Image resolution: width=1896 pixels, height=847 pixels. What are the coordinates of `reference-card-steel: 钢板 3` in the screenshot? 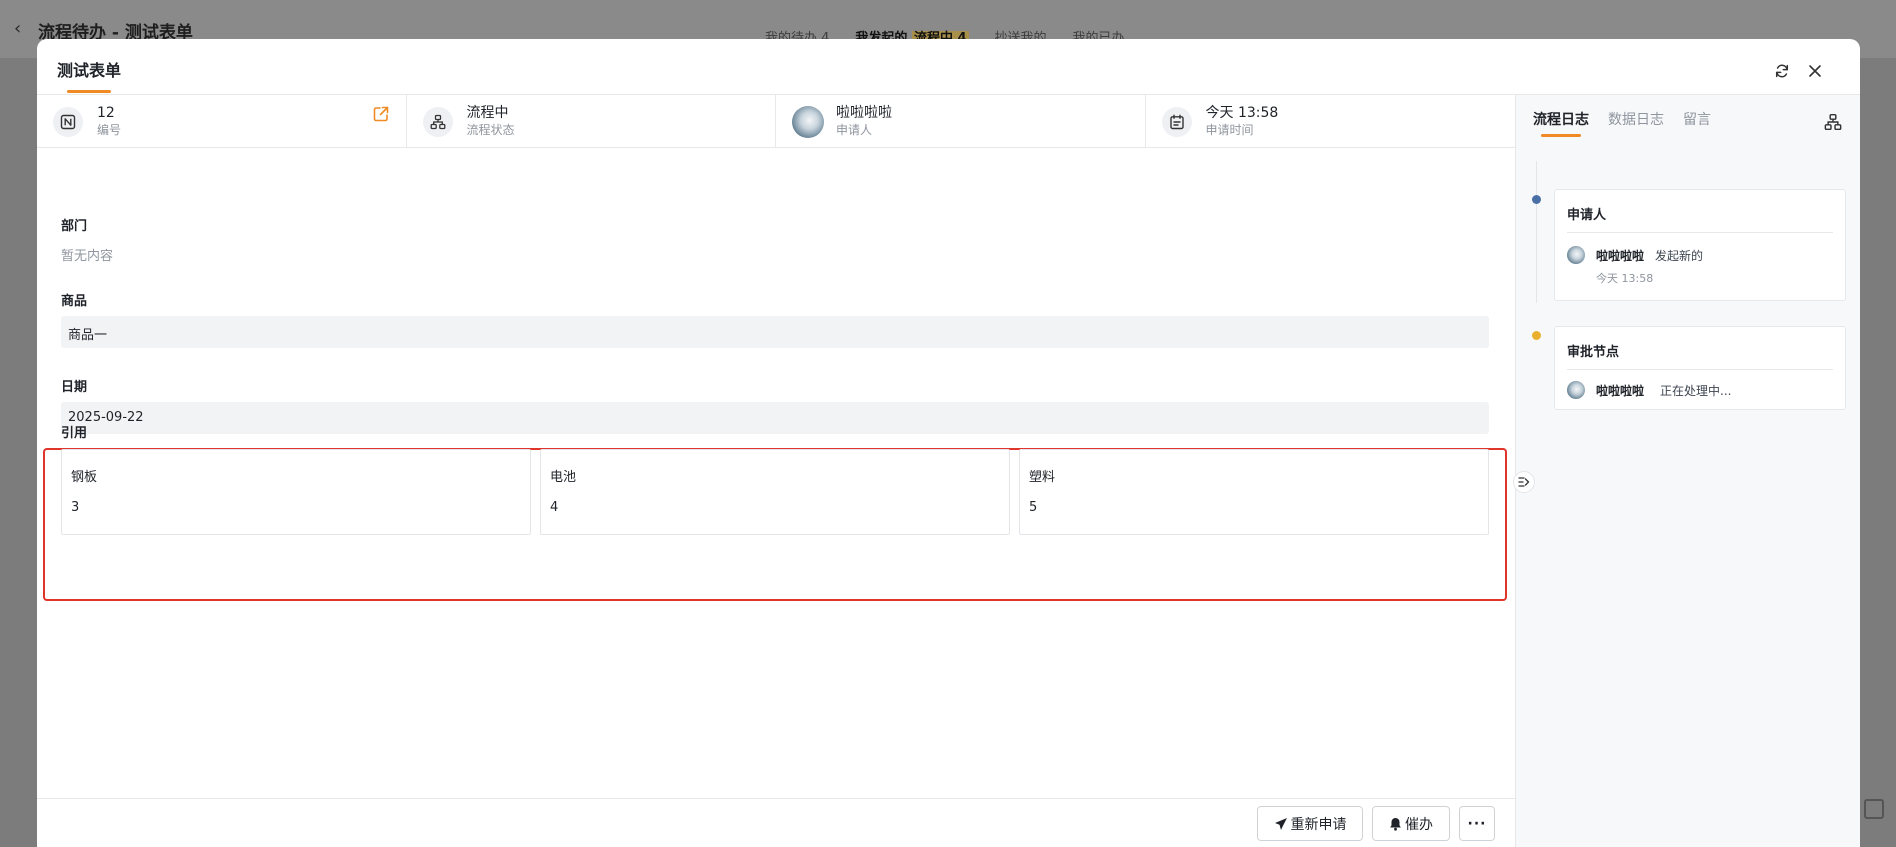 It's located at (296, 492).